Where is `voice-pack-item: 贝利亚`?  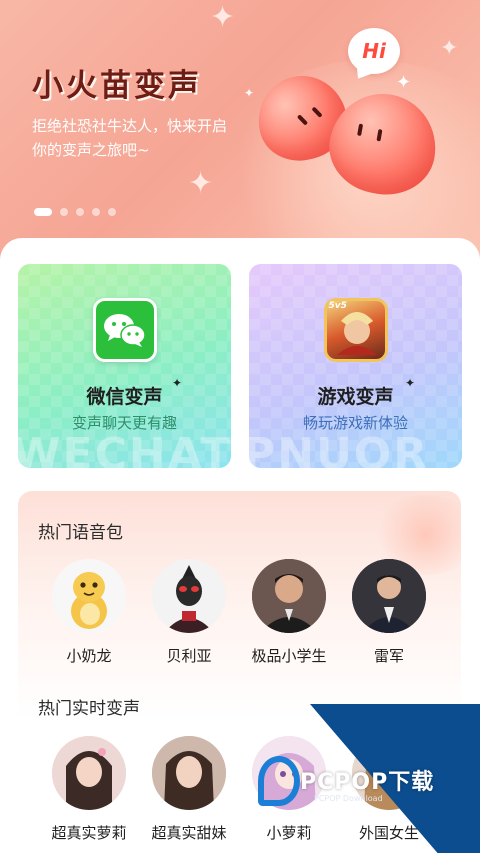 voice-pack-item: 贝利亚 is located at coordinates (189, 612).